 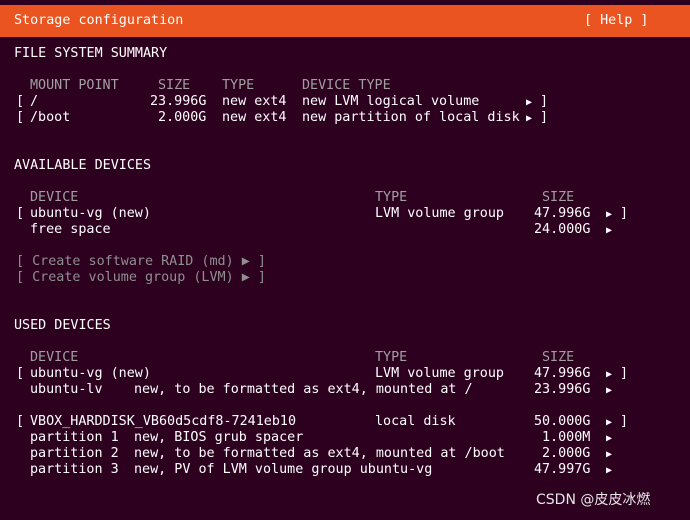 I want to click on device-type: new partition of local disk, so click(x=411, y=117).